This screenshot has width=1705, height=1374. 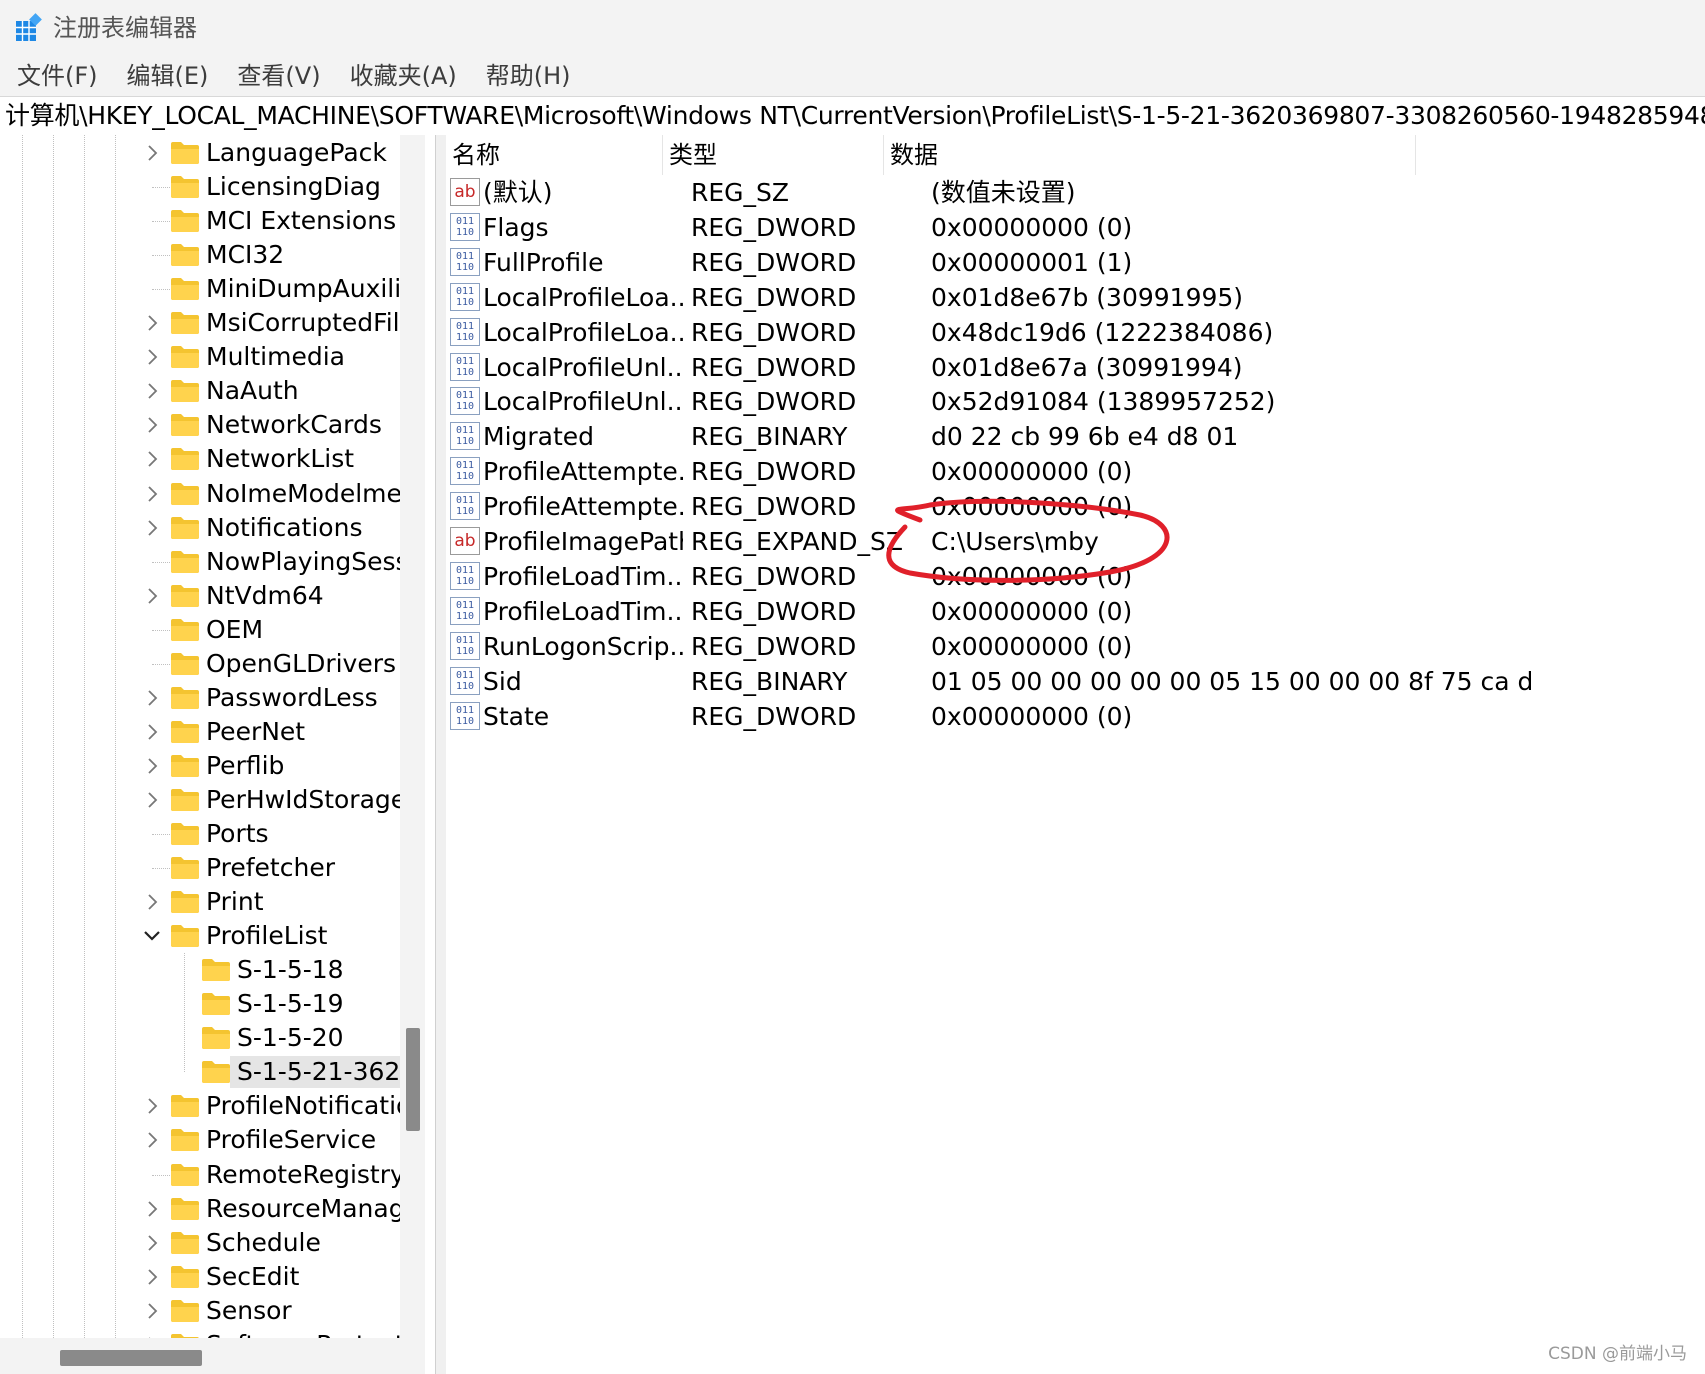 I want to click on tree-horizontal-scroll-thumb, so click(x=131, y=1358).